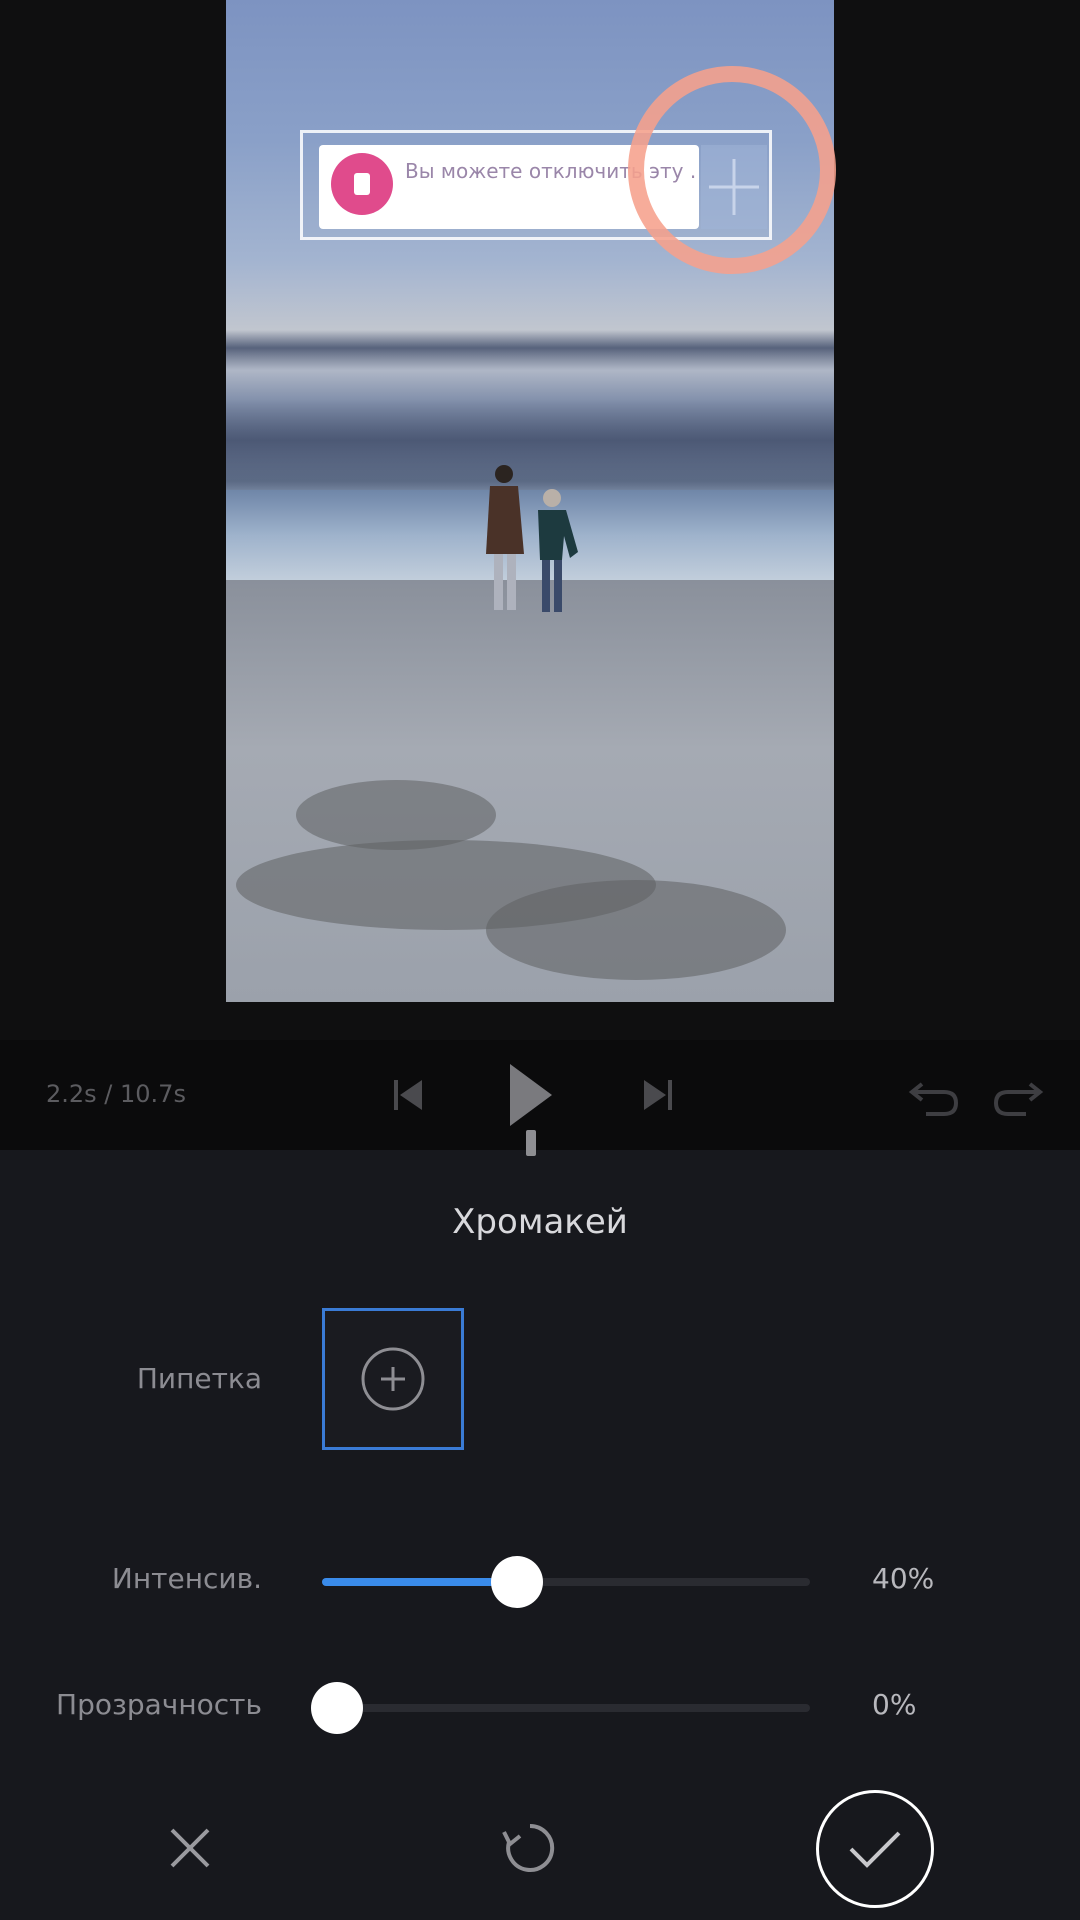  I want to click on redo-icon, so click(1018, 1095).